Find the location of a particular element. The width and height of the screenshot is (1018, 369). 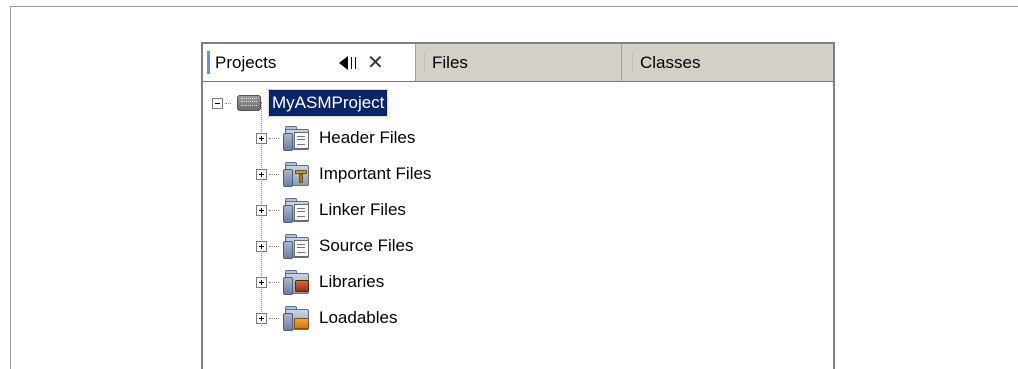

folder-loadable-icon is located at coordinates (297, 318).